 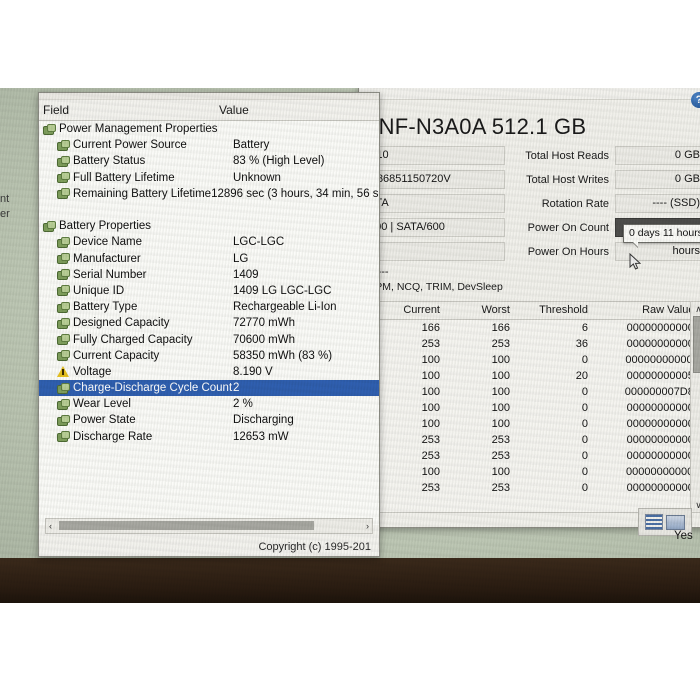 What do you see at coordinates (584, 424) in the screenshot?
I see `smart-cell: 0` at bounding box center [584, 424].